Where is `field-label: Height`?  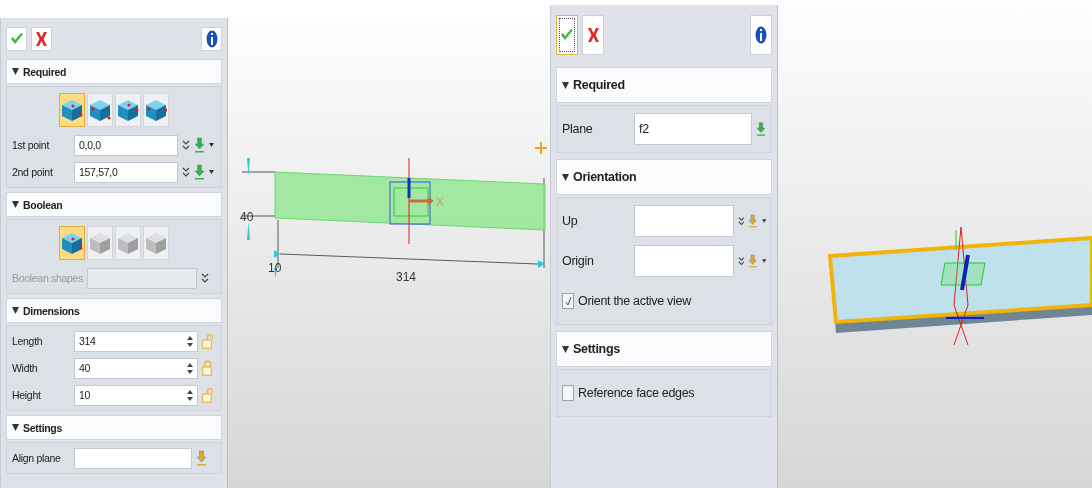 field-label: Height is located at coordinates (27, 395).